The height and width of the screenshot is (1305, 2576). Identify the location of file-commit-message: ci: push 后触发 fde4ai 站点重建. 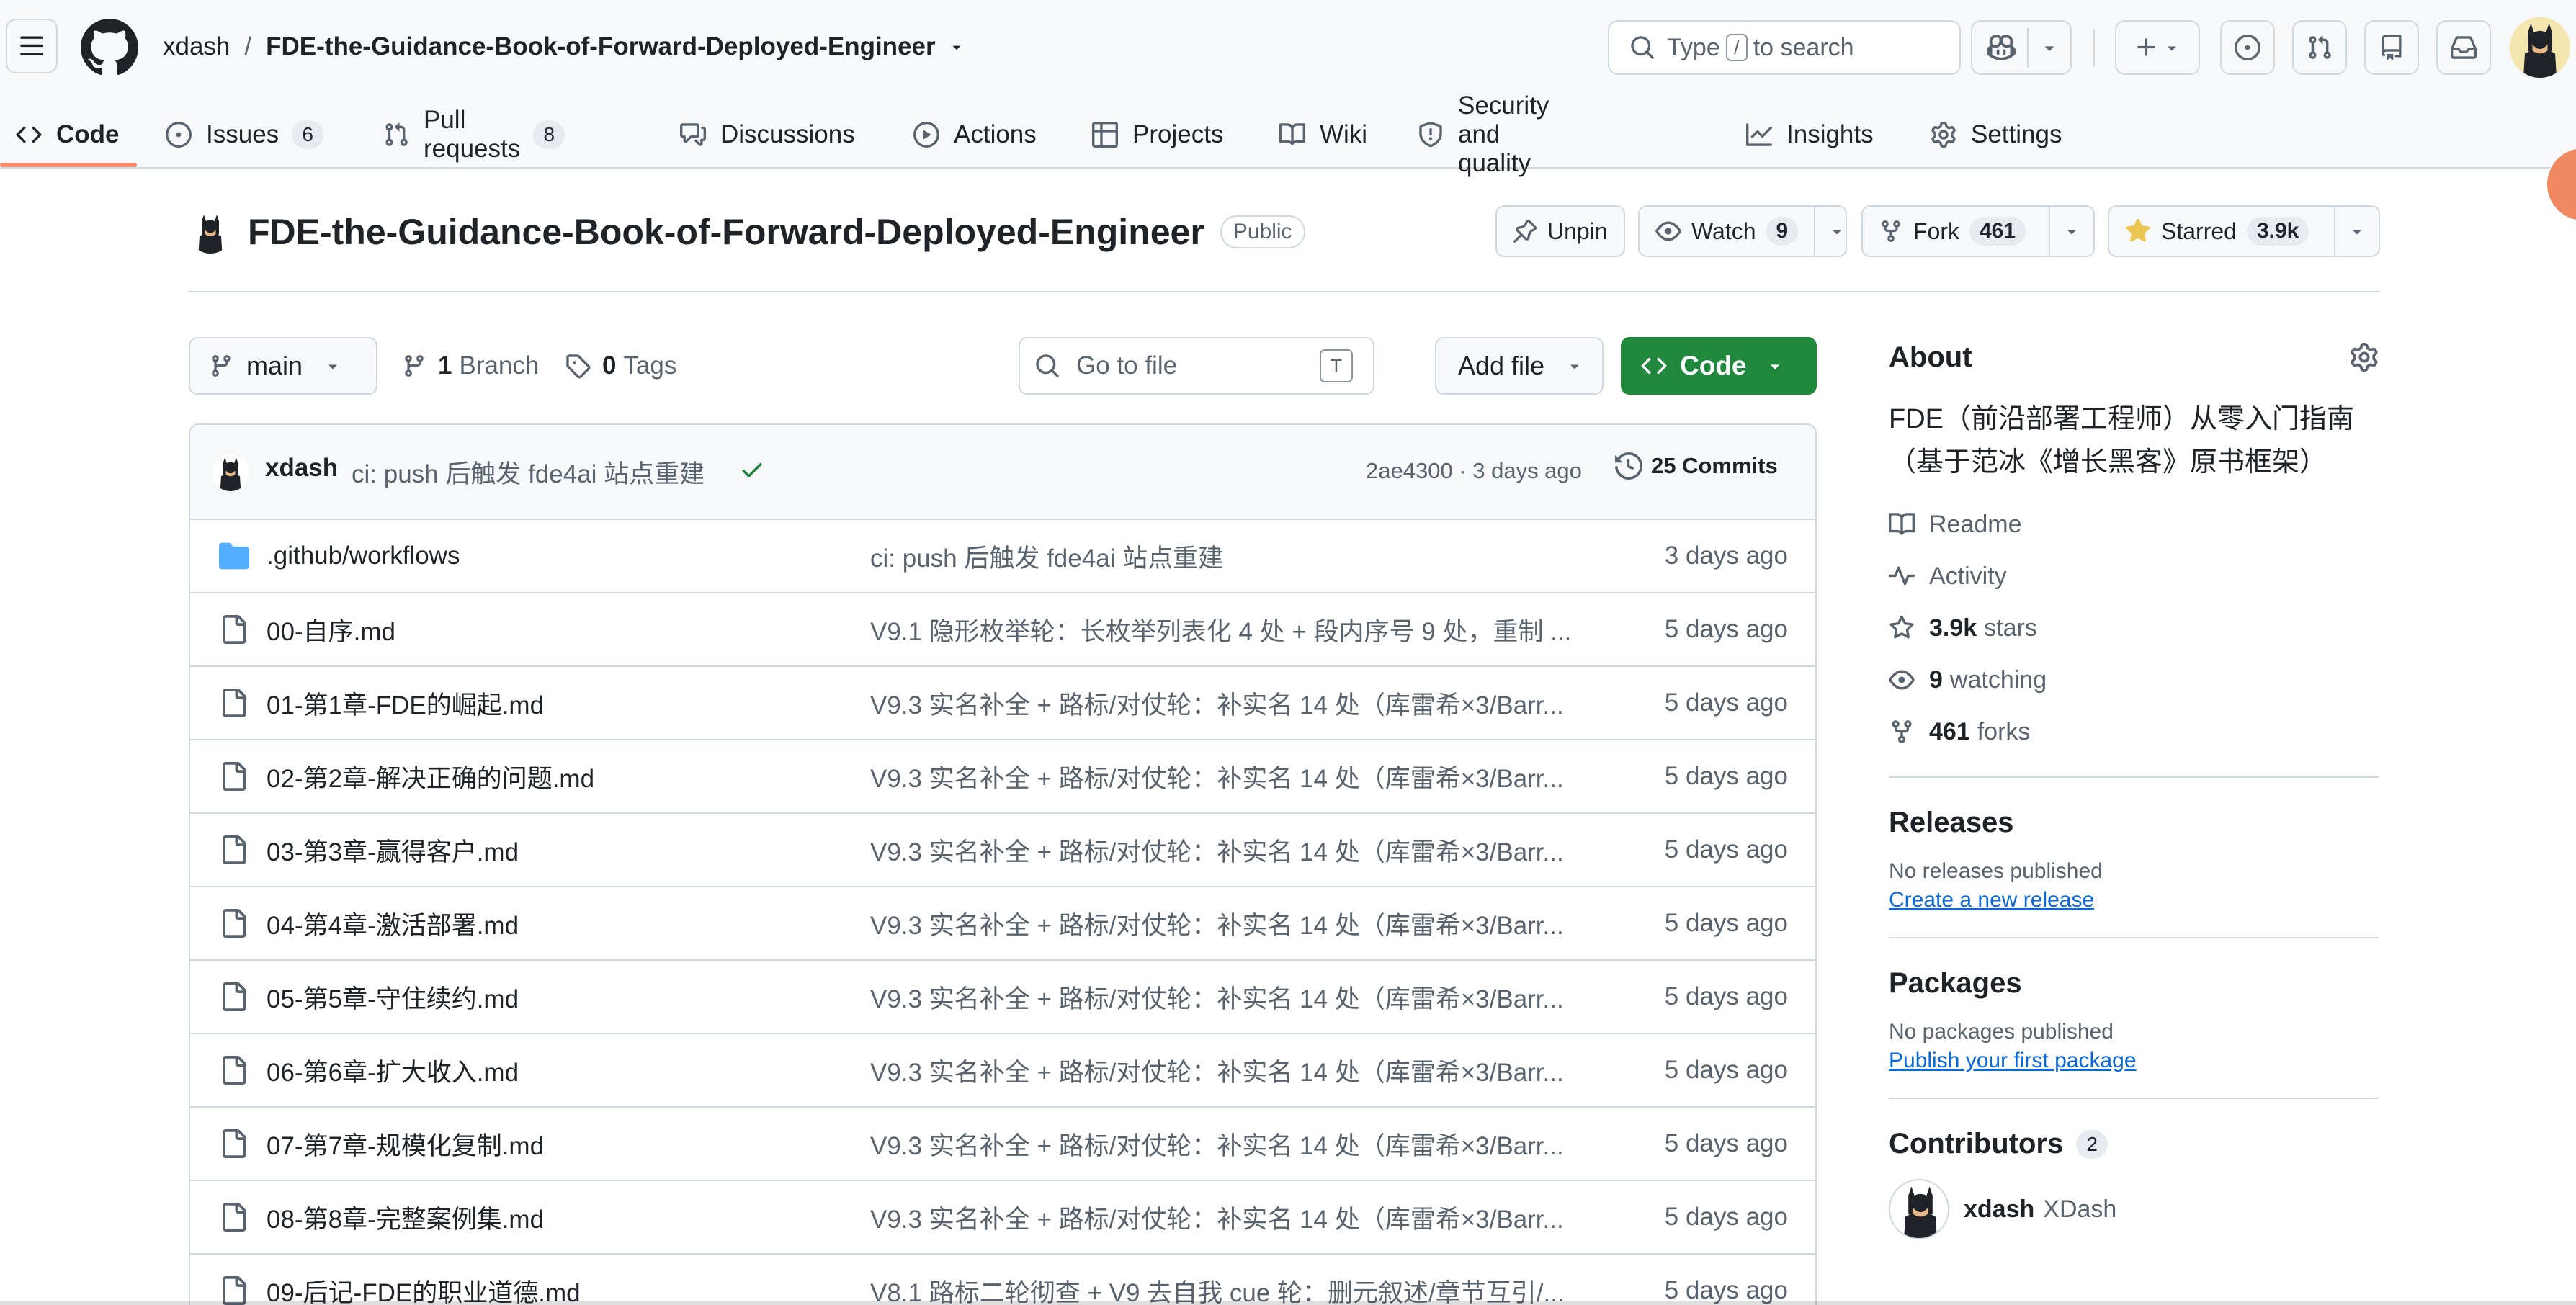
(1230, 556).